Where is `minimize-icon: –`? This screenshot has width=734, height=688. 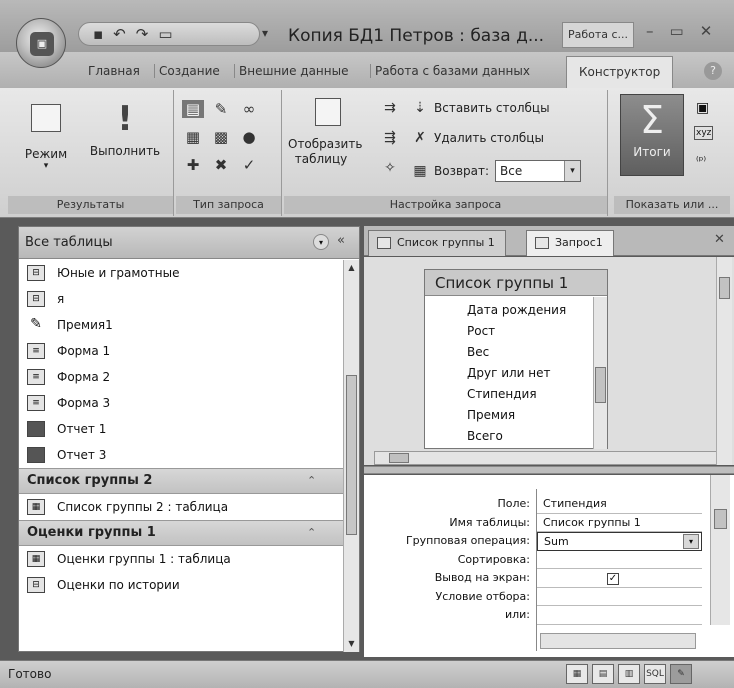 minimize-icon: – is located at coordinates (650, 31).